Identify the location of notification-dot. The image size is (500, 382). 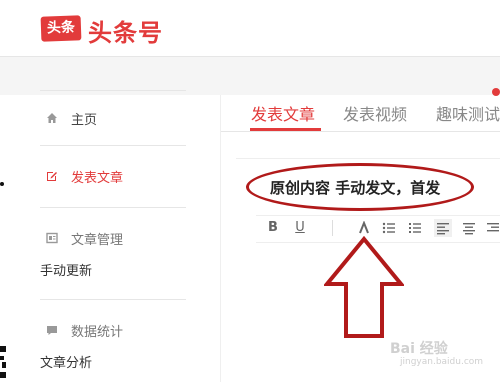
(496, 92).